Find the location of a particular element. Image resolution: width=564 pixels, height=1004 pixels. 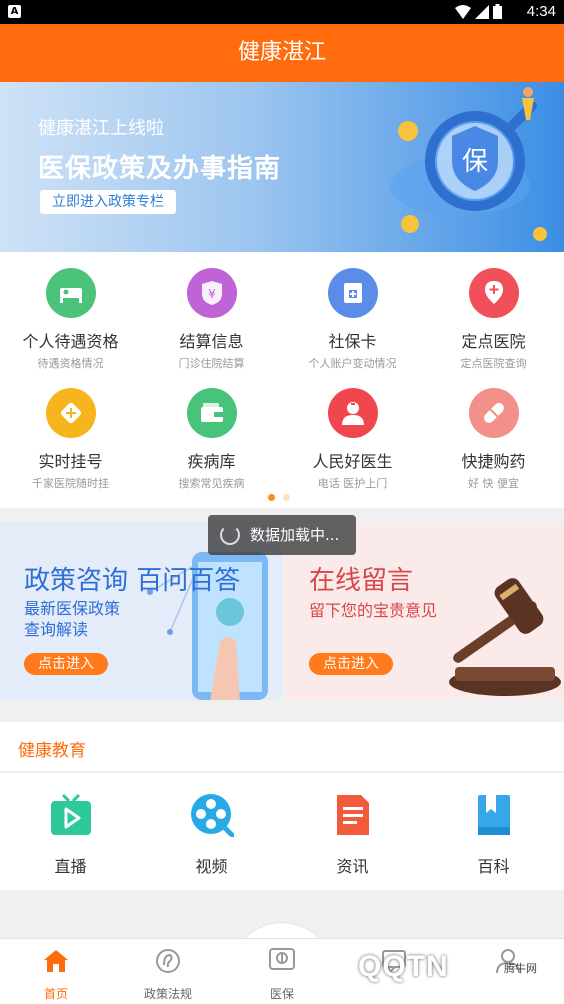

service-designated-hospital: 定点医院 定点医院查询 is located at coordinates (493, 319).